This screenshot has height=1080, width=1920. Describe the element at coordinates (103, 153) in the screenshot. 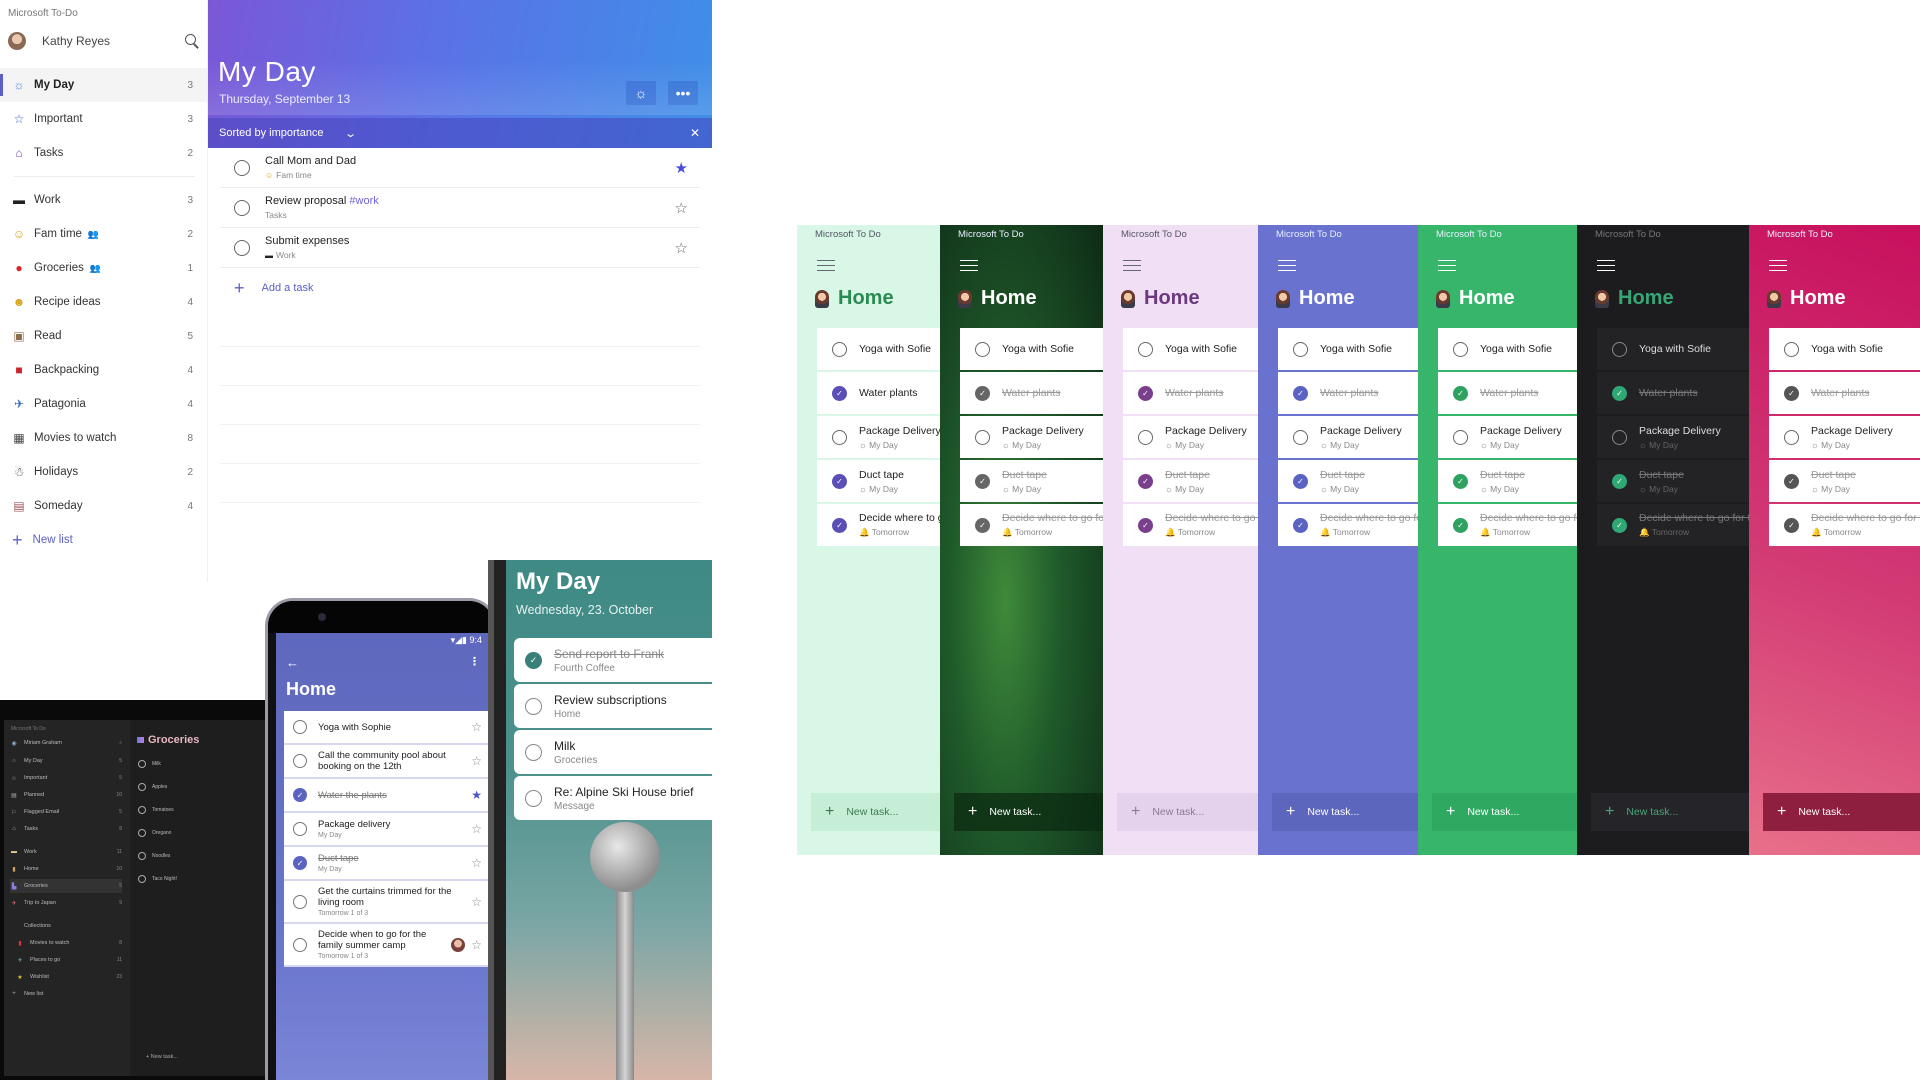

I see `sidebar-item-tasks: ⌂ Tasks 2` at that location.